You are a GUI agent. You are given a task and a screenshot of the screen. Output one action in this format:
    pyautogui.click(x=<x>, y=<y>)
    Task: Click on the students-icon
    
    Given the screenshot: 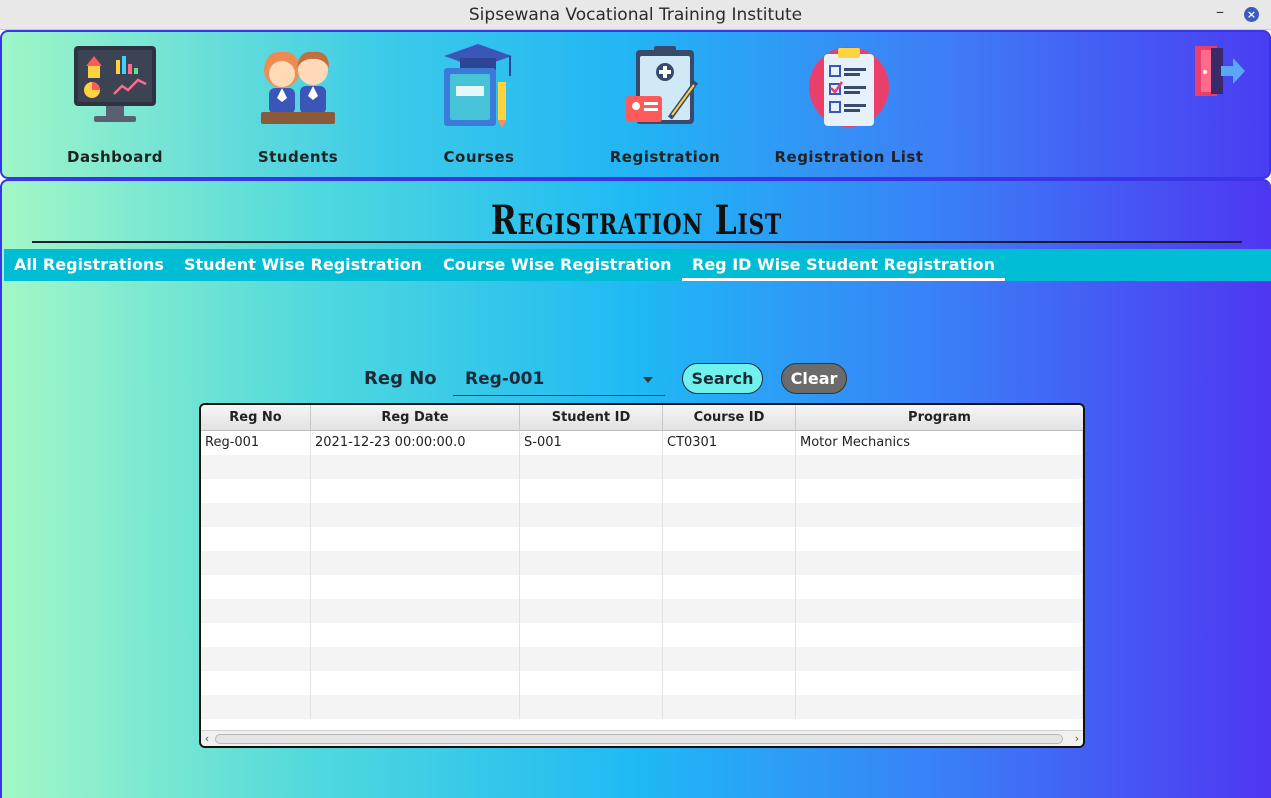 What is the action you would take?
    pyautogui.click(x=298, y=87)
    